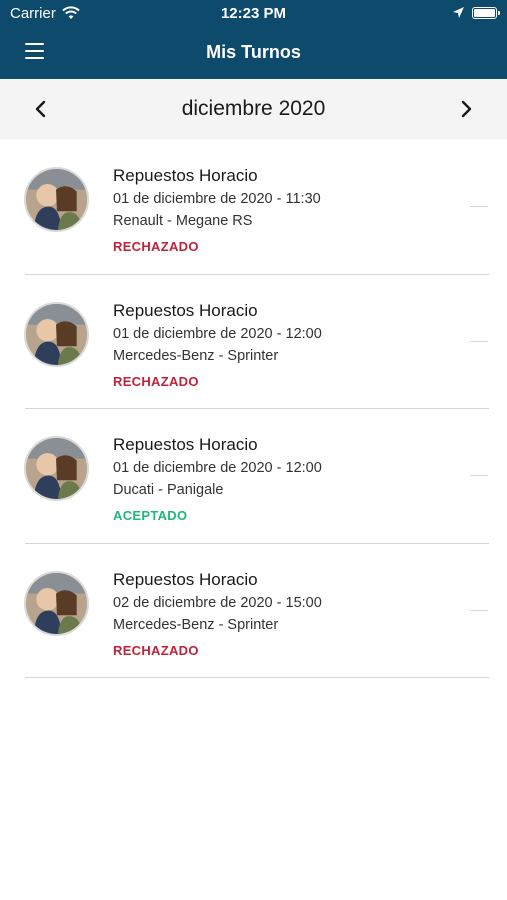 Image resolution: width=507 pixels, height=900 pixels. What do you see at coordinates (217, 602) in the screenshot?
I see `appointment-datetime: 02 de diciembre de 2020 - 15:00` at bounding box center [217, 602].